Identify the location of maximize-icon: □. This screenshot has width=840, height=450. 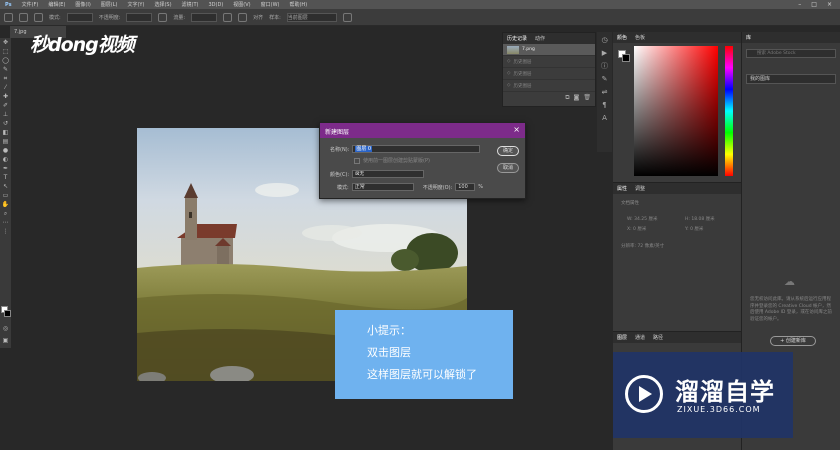
(814, 4).